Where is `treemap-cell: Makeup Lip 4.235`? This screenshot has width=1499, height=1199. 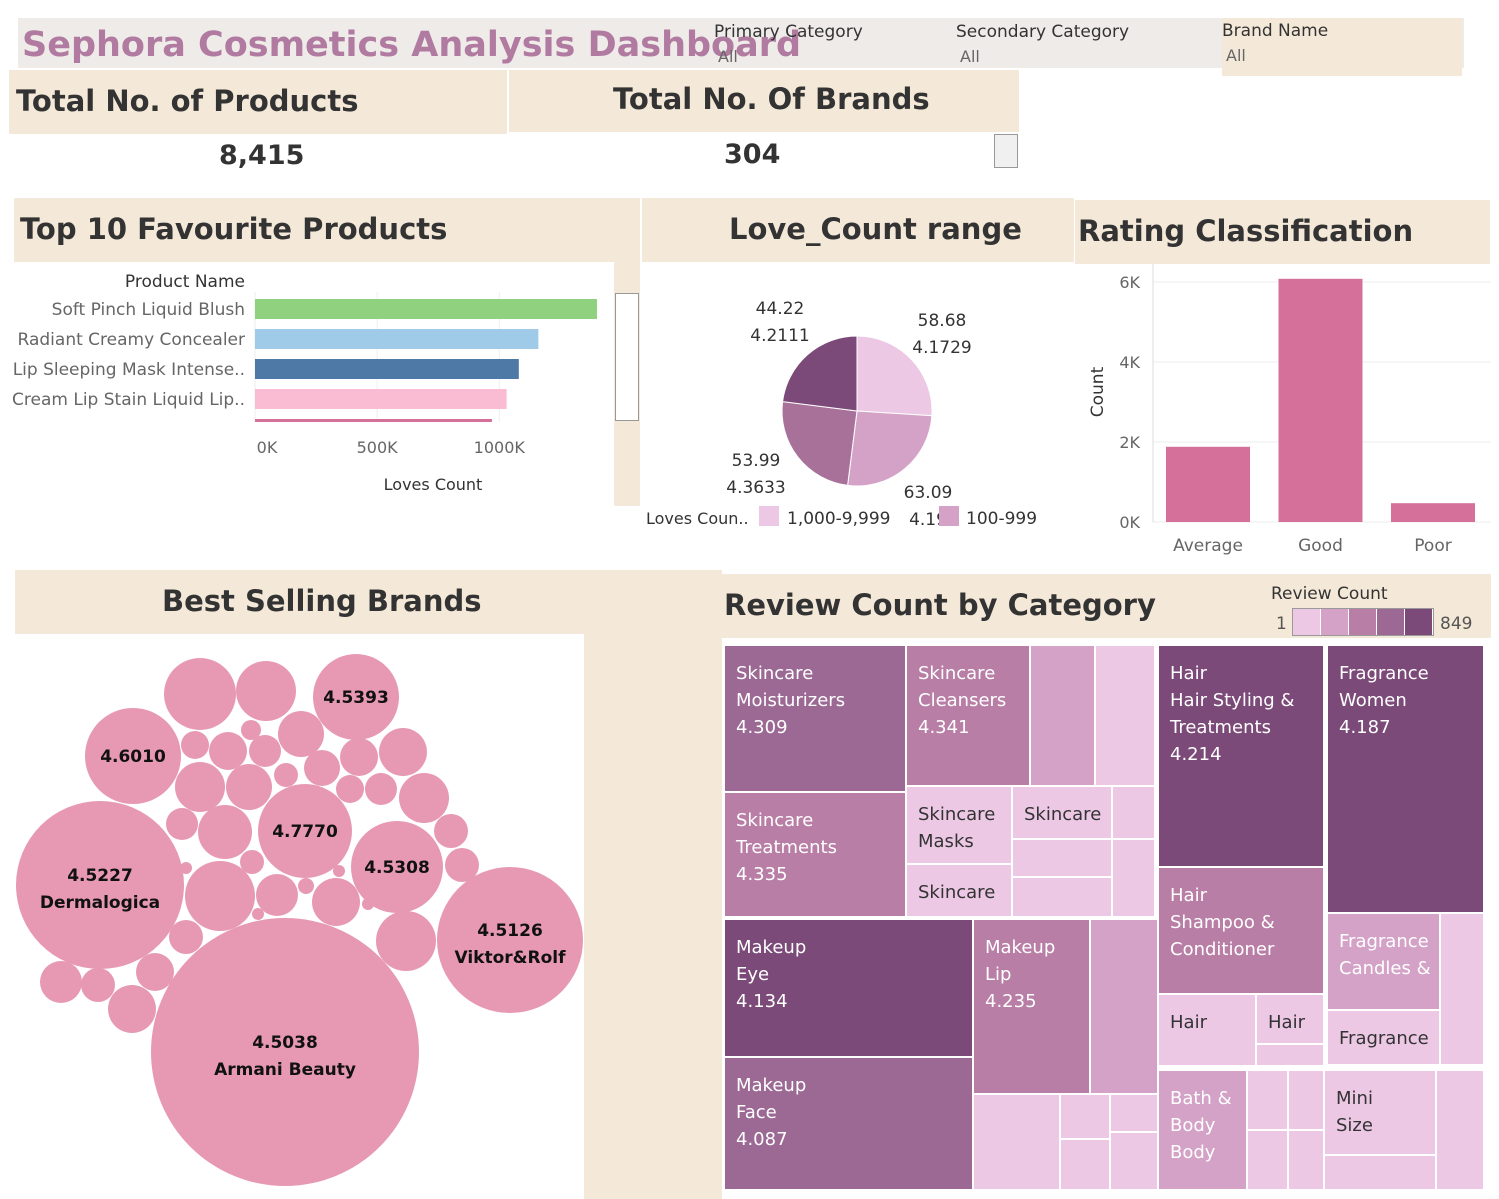 treemap-cell: Makeup Lip 4.235 is located at coordinates (1031, 1006).